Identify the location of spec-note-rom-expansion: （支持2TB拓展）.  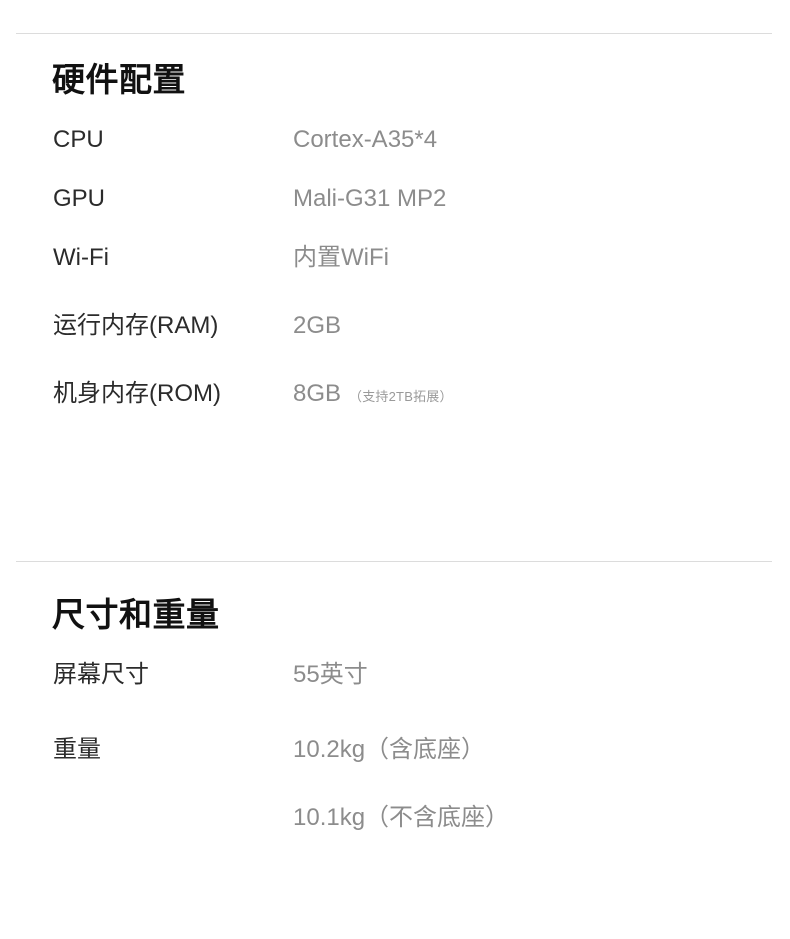
(401, 396).